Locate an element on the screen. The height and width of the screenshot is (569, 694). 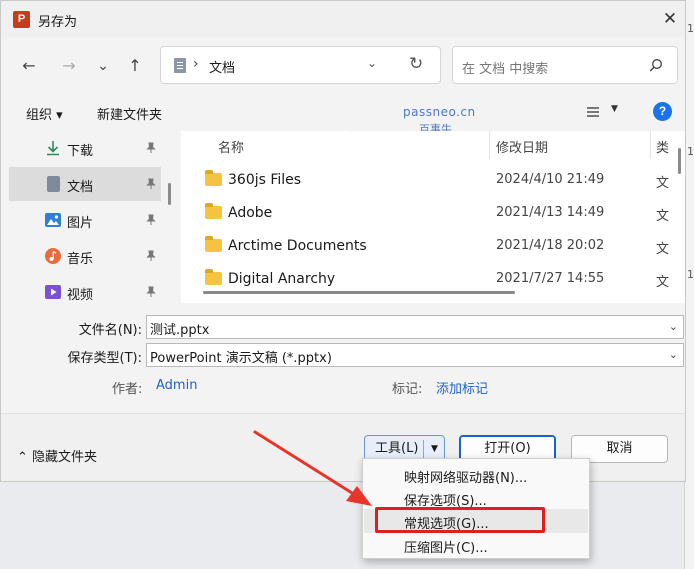
close-button: ✕ is located at coordinates (670, 19).